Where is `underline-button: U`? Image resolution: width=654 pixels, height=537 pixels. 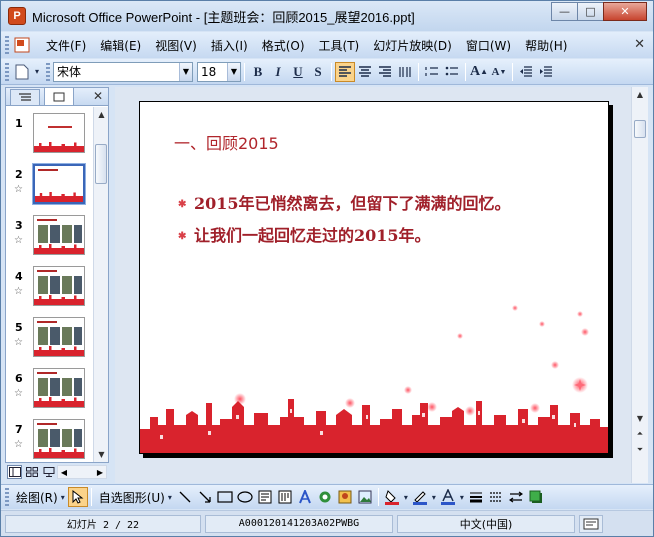
underline-button: U is located at coordinates (298, 72).